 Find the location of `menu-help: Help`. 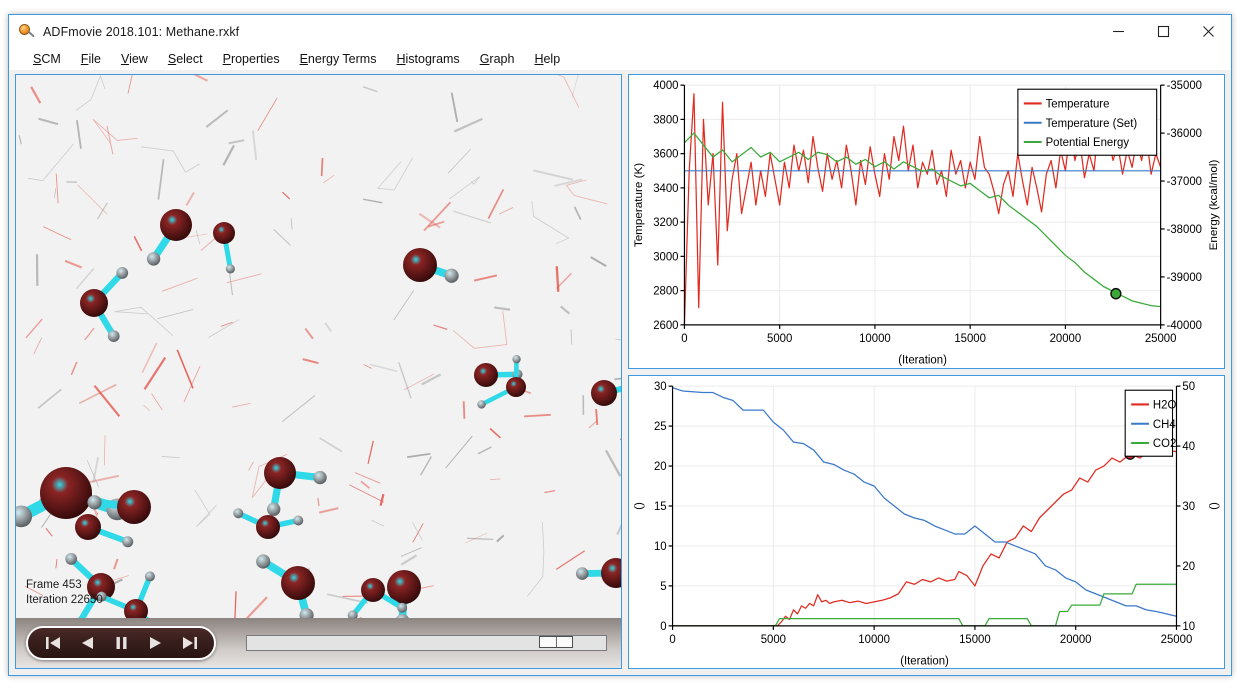

menu-help: Help is located at coordinates (547, 59).